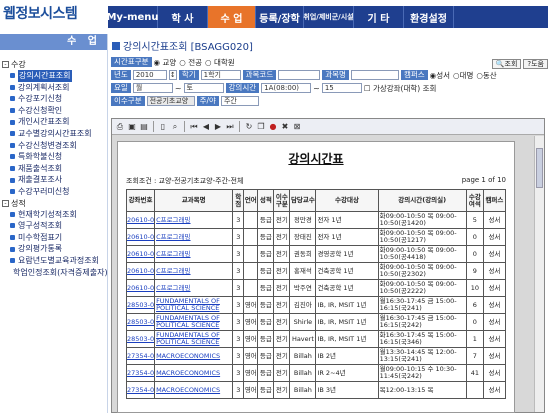  What do you see at coordinates (474, 288) in the screenshot?
I see `table-cell: 10` at bounding box center [474, 288].